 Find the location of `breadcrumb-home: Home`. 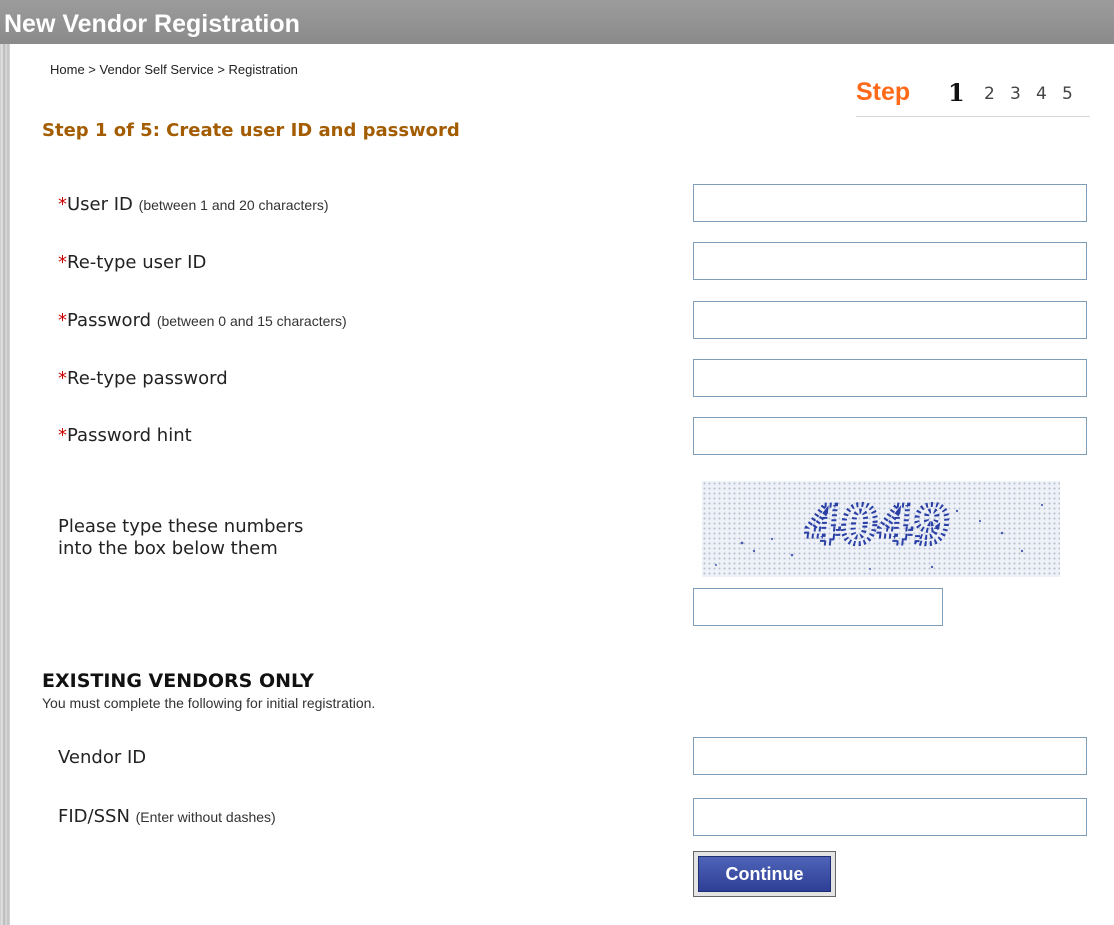

breadcrumb-home: Home is located at coordinates (67, 69).